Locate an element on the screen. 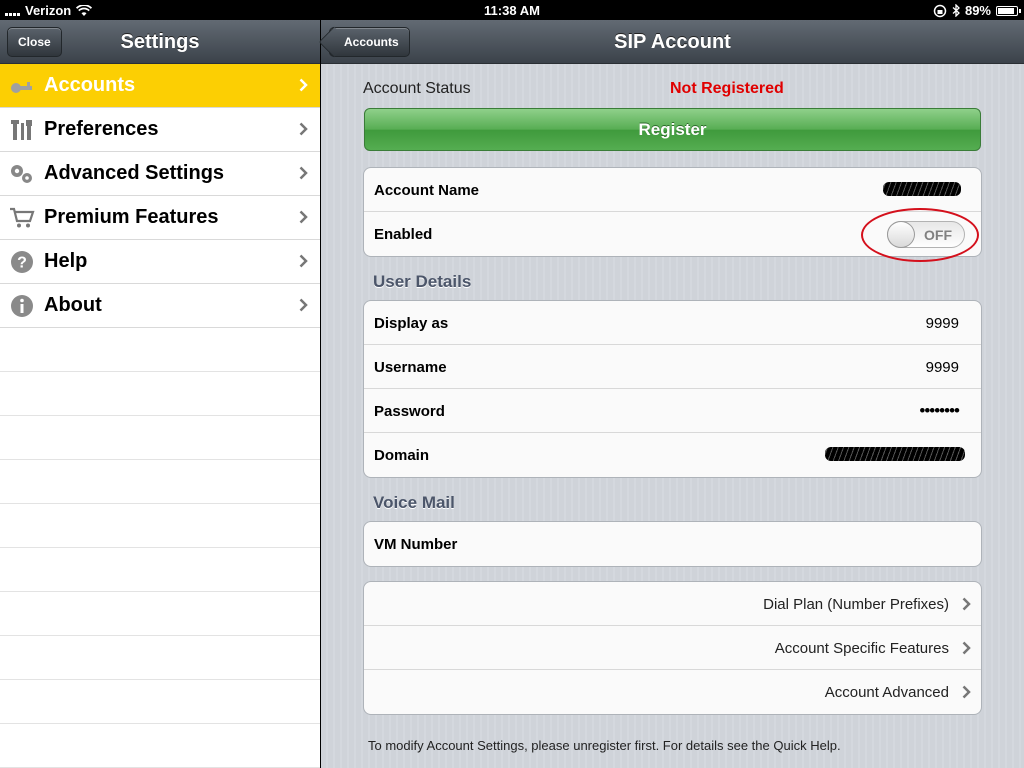 The height and width of the screenshot is (768, 1024). username-row: Username 9999 is located at coordinates (672, 367).